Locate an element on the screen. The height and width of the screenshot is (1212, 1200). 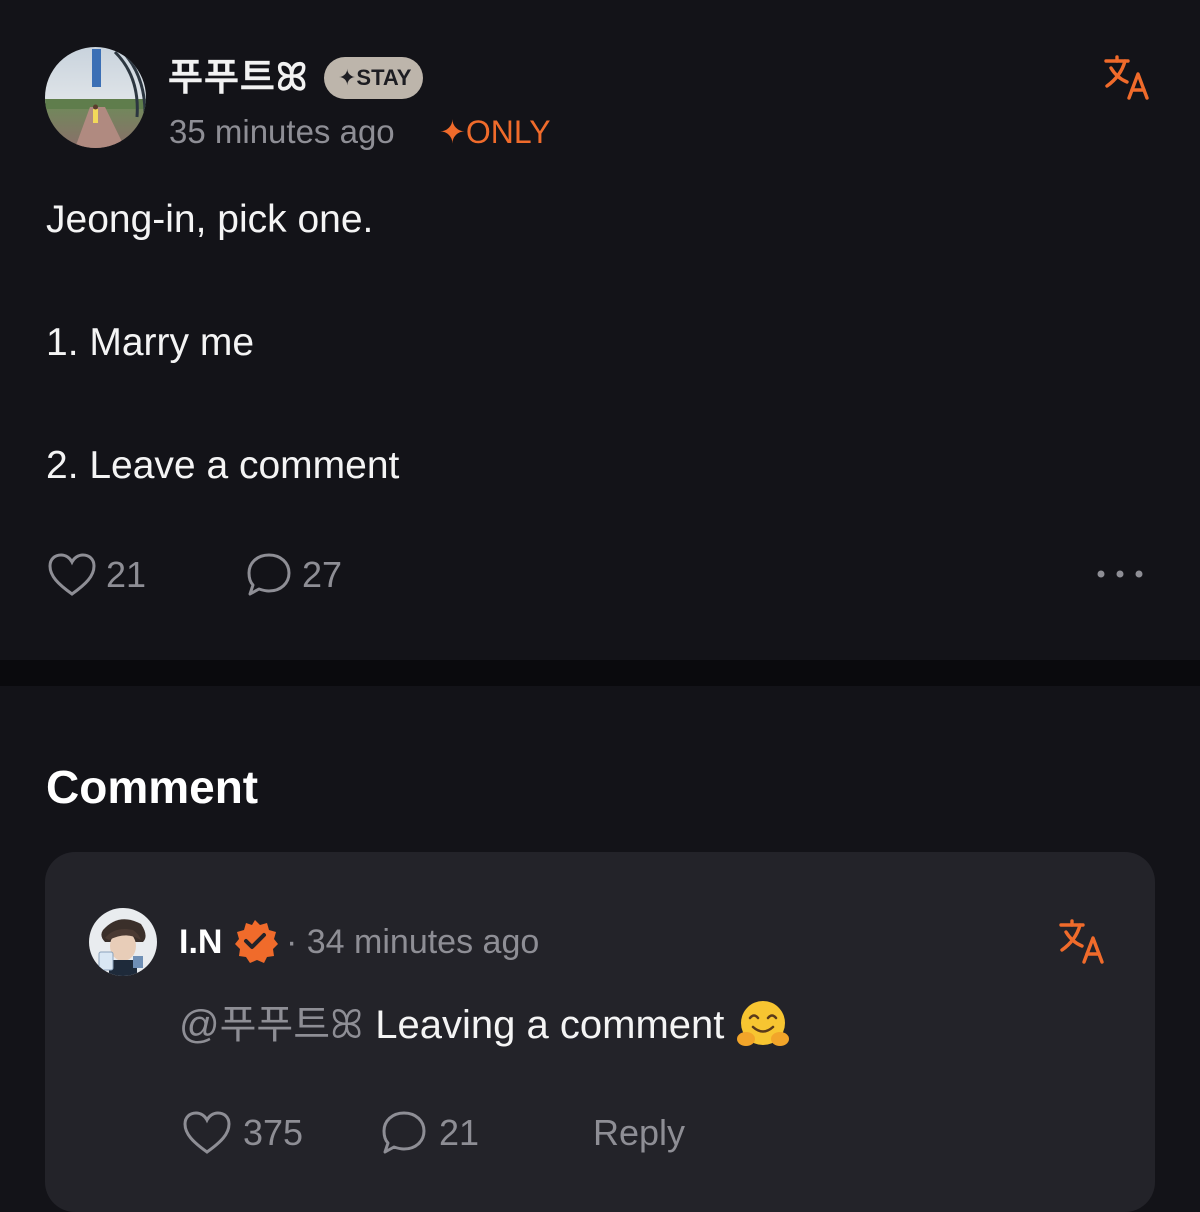
more-horizontal-icon is located at coordinates (1122, 574).